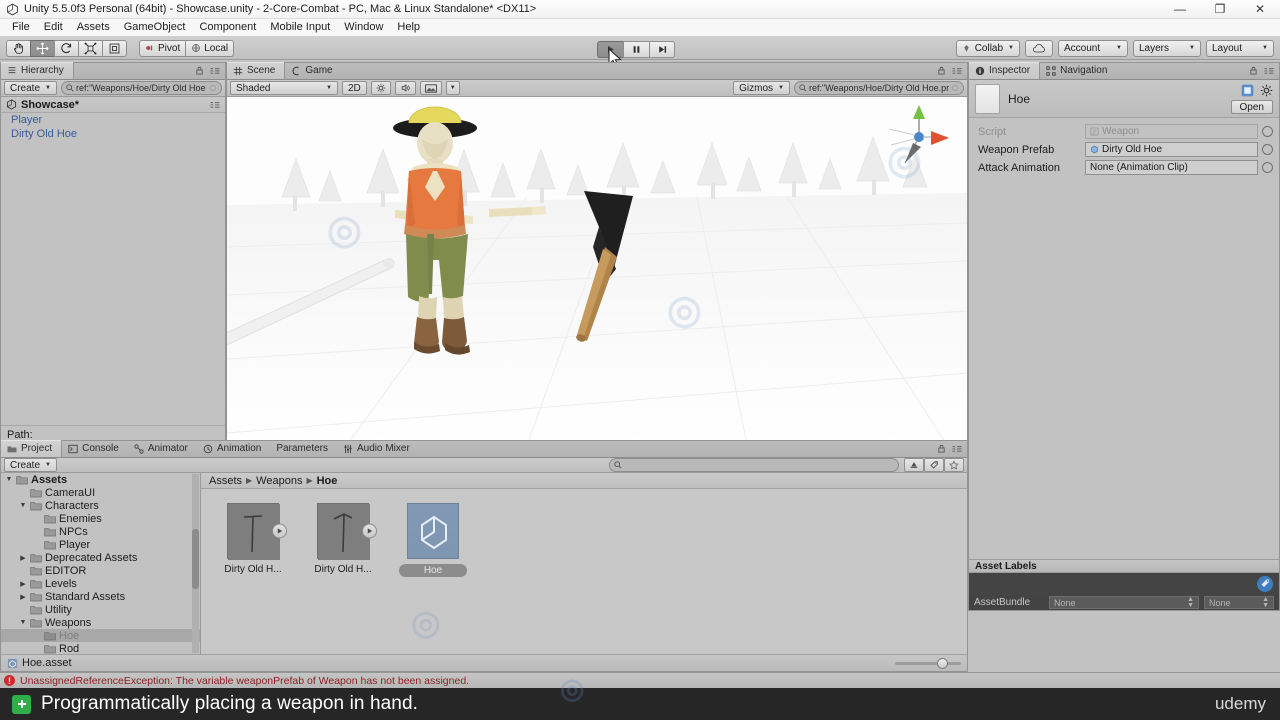  I want to click on filter-by-label-button, so click(934, 465).